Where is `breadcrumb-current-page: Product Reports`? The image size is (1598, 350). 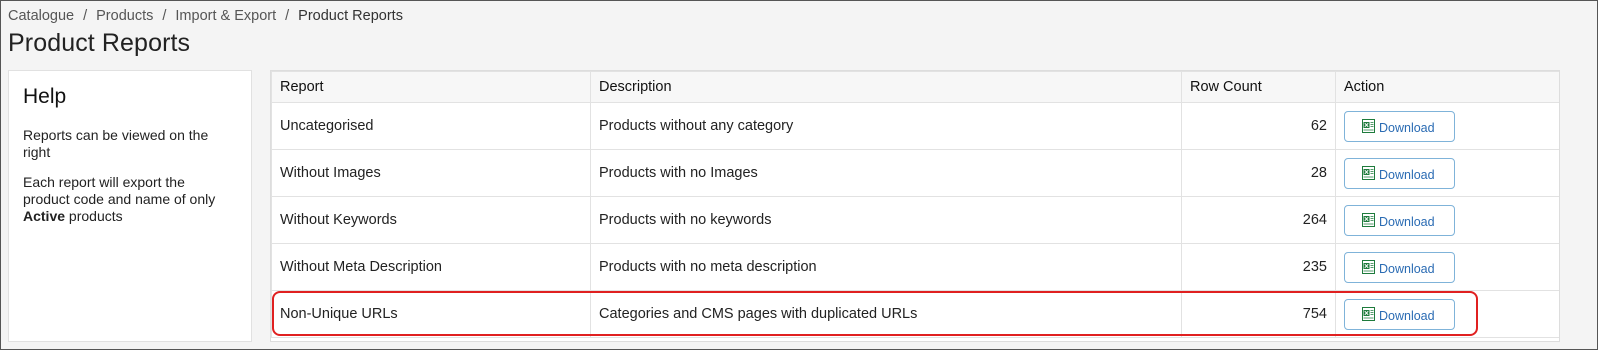
breadcrumb-current-page: Product Reports is located at coordinates (350, 16).